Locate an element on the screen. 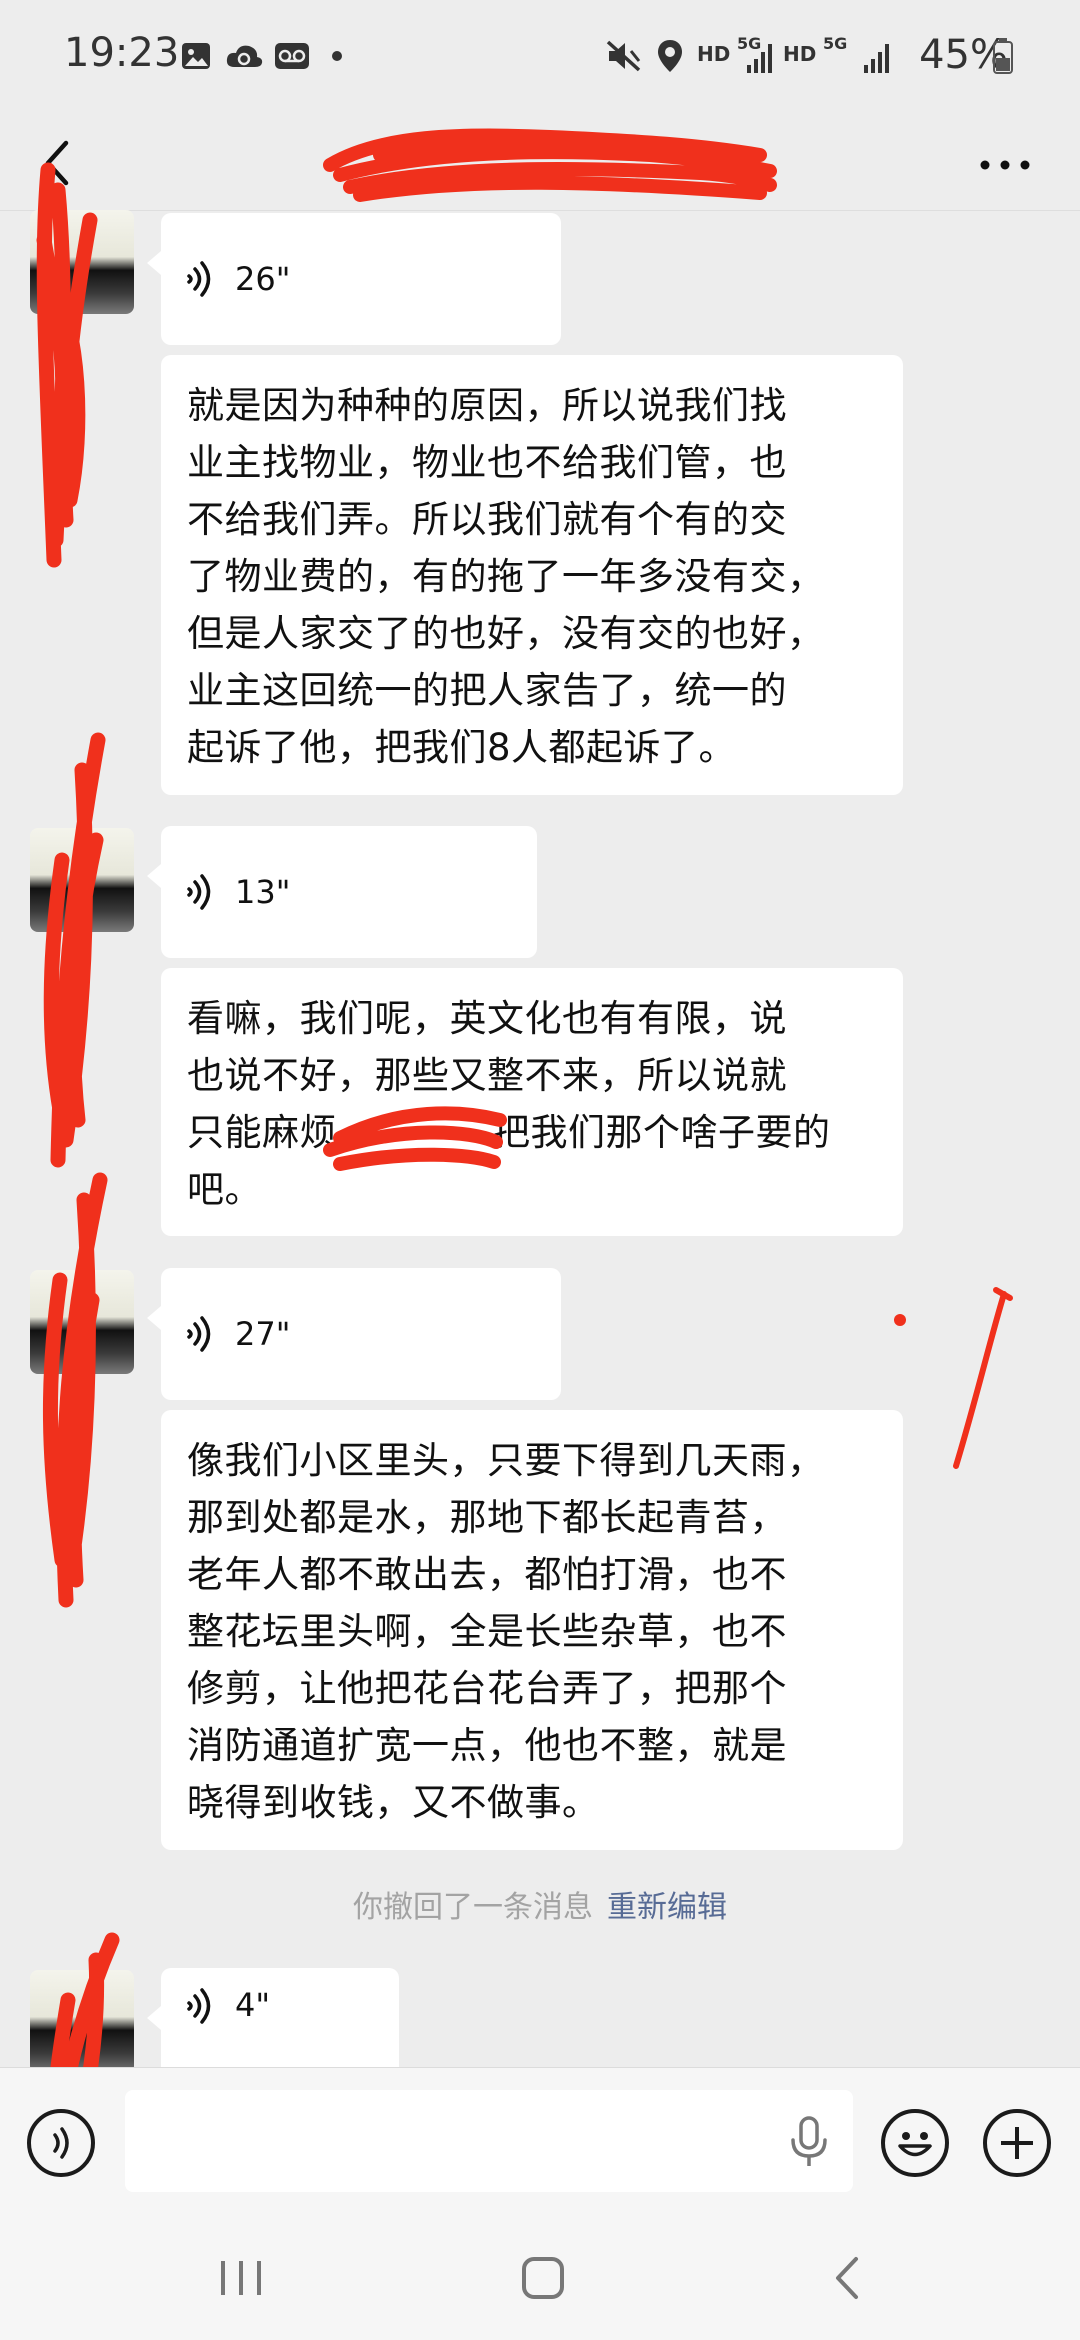 The width and height of the screenshot is (1080, 2340). network-hd-1: HD is located at coordinates (714, 54).